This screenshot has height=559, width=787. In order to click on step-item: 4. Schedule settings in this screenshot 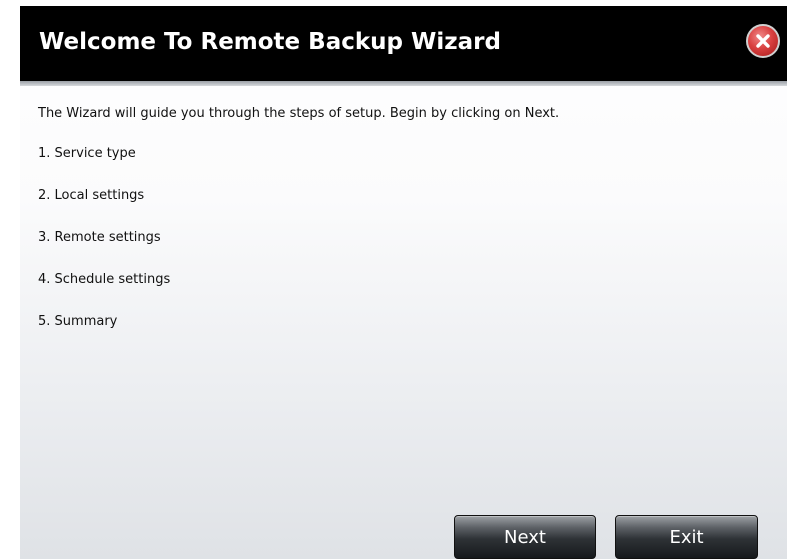, I will do `click(104, 279)`.